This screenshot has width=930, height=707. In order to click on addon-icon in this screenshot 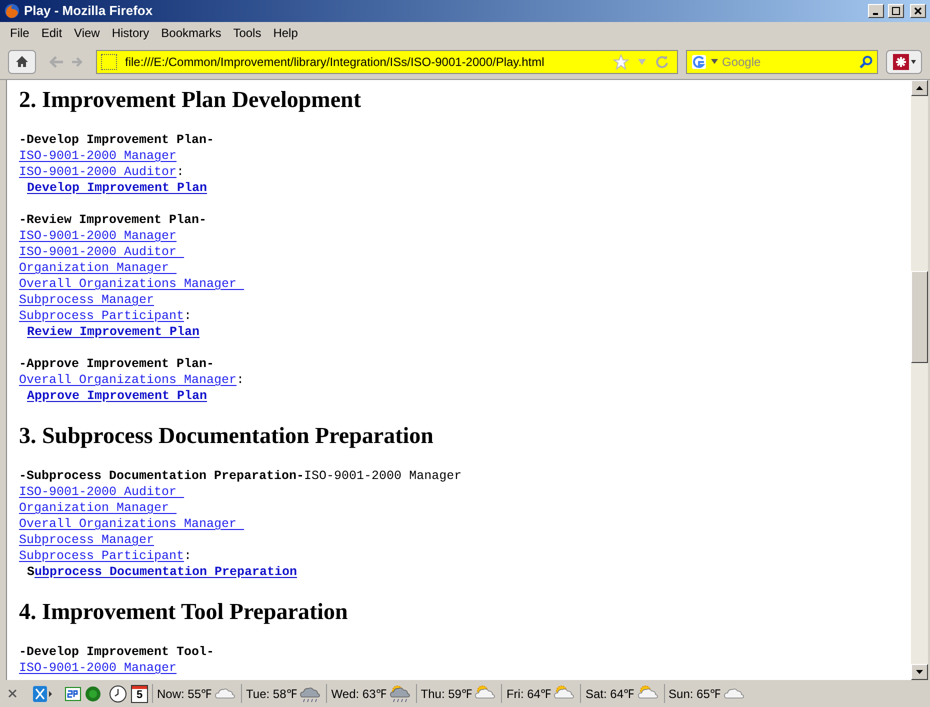, I will do `click(43, 694)`.